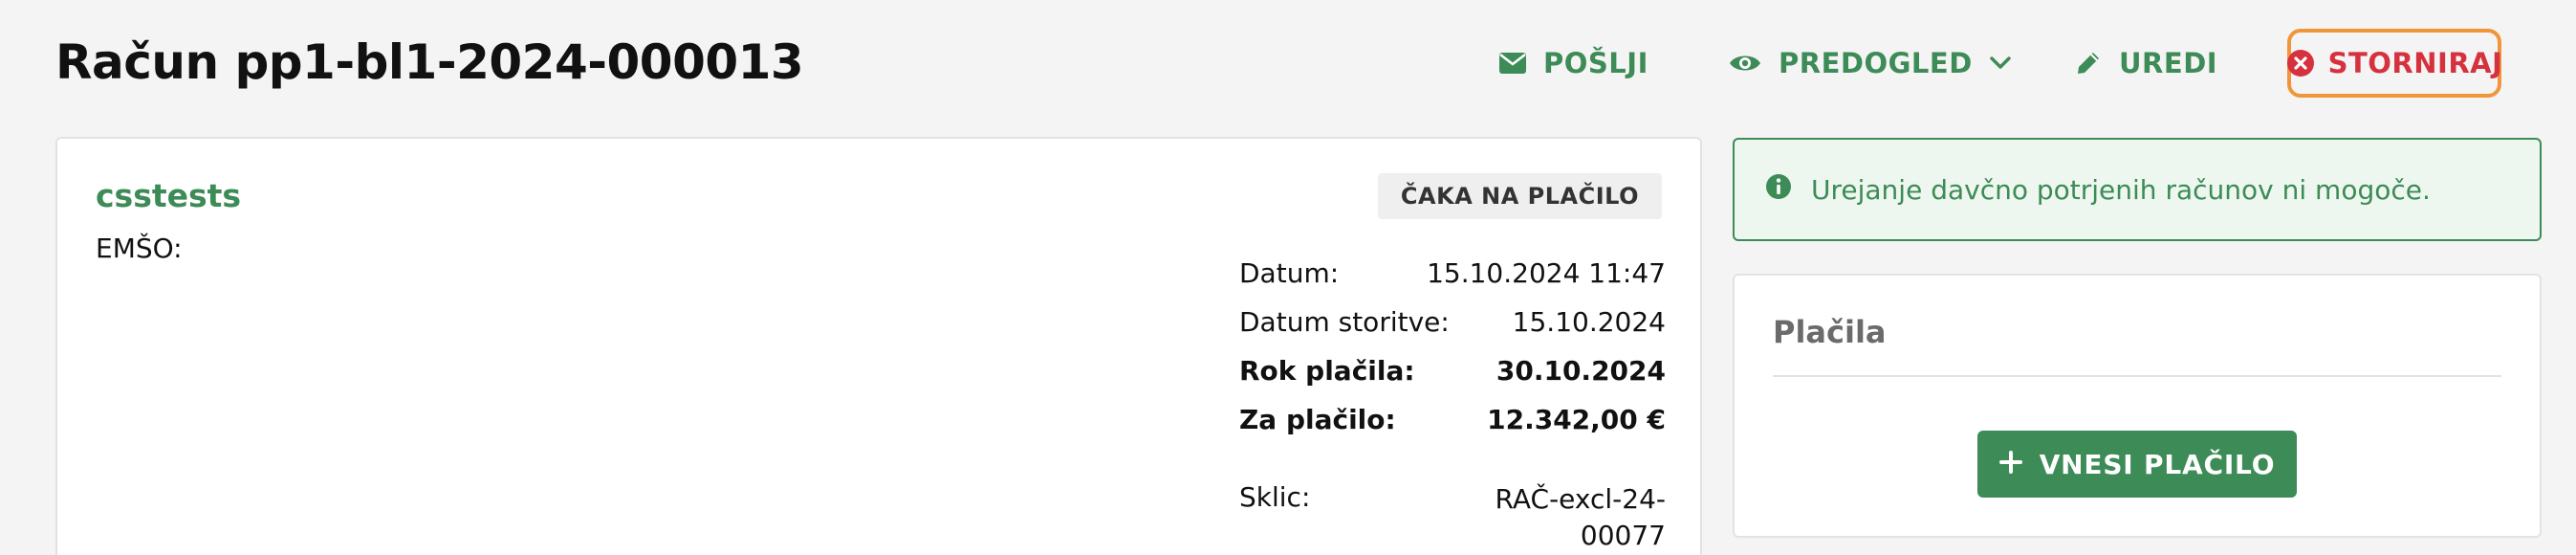  I want to click on meta-row-reference: Sklic: RAČ-excl-24- 00077, so click(1452, 517).